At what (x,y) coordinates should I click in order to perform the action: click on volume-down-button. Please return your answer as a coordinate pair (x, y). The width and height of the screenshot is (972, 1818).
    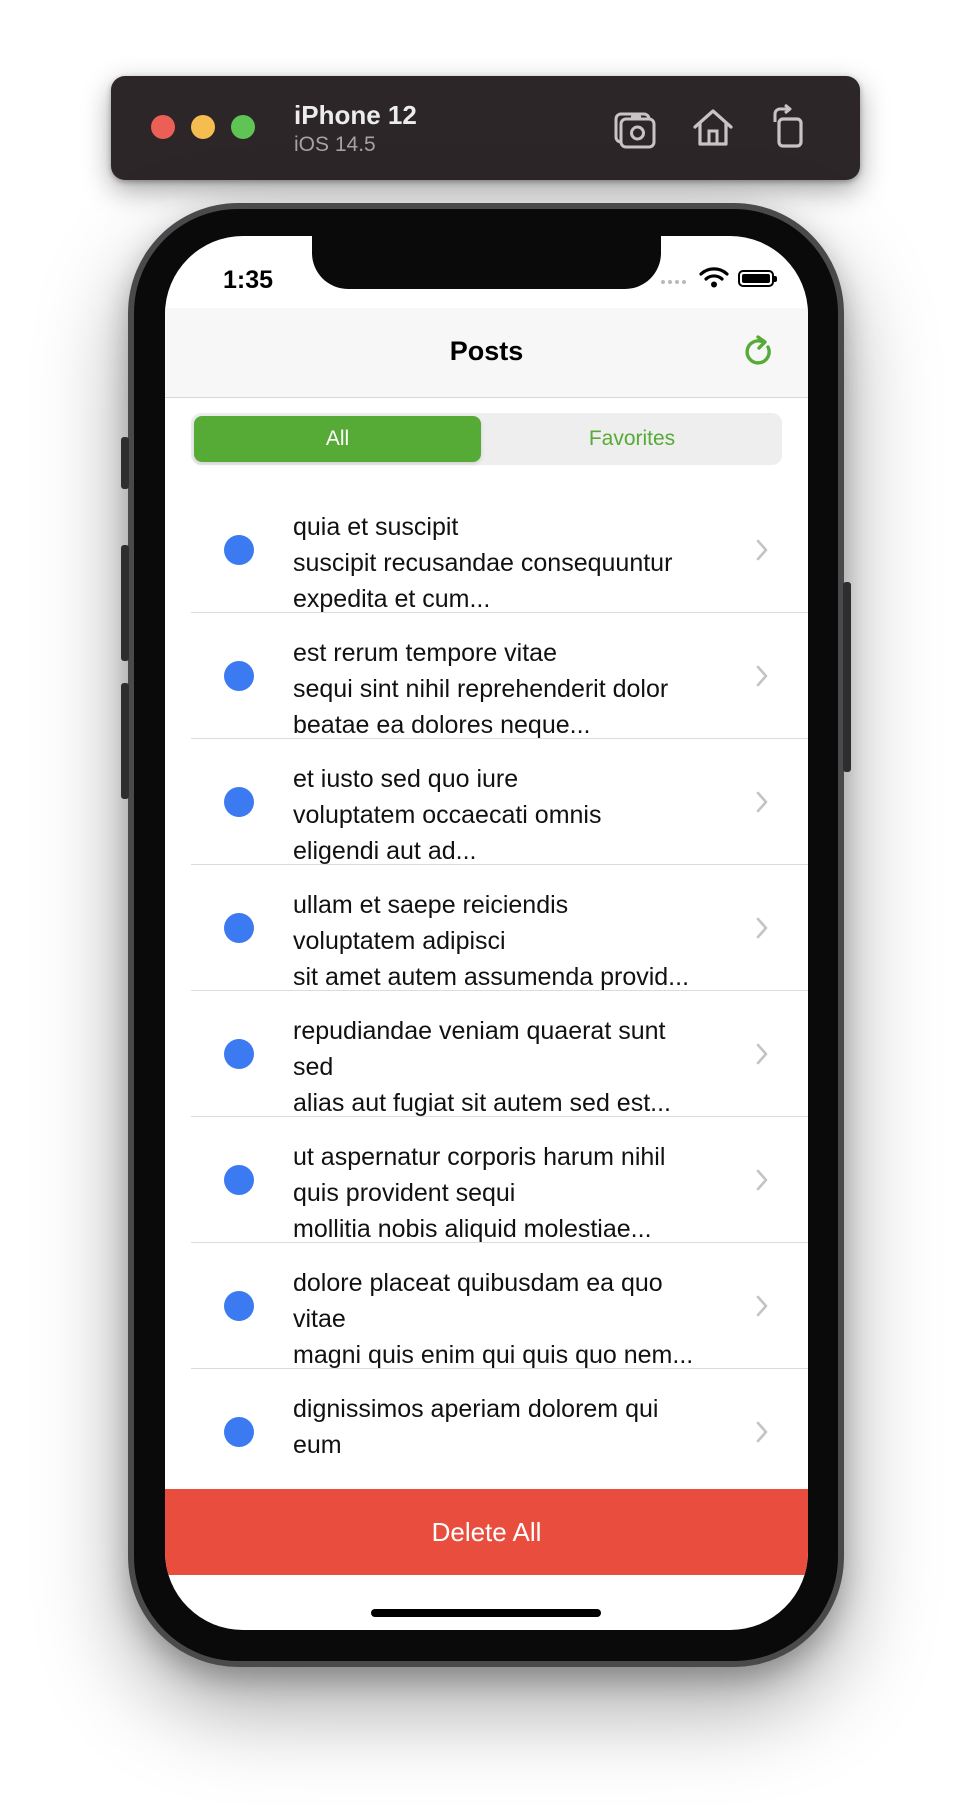
    Looking at the image, I should click on (125, 741).